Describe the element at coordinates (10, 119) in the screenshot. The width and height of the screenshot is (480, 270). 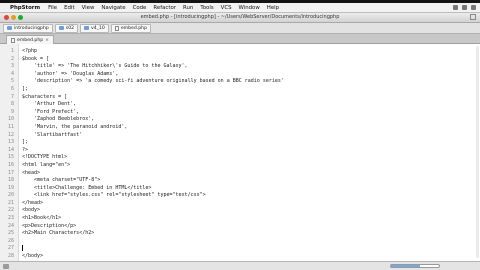
I see `line-number: 10` at that location.